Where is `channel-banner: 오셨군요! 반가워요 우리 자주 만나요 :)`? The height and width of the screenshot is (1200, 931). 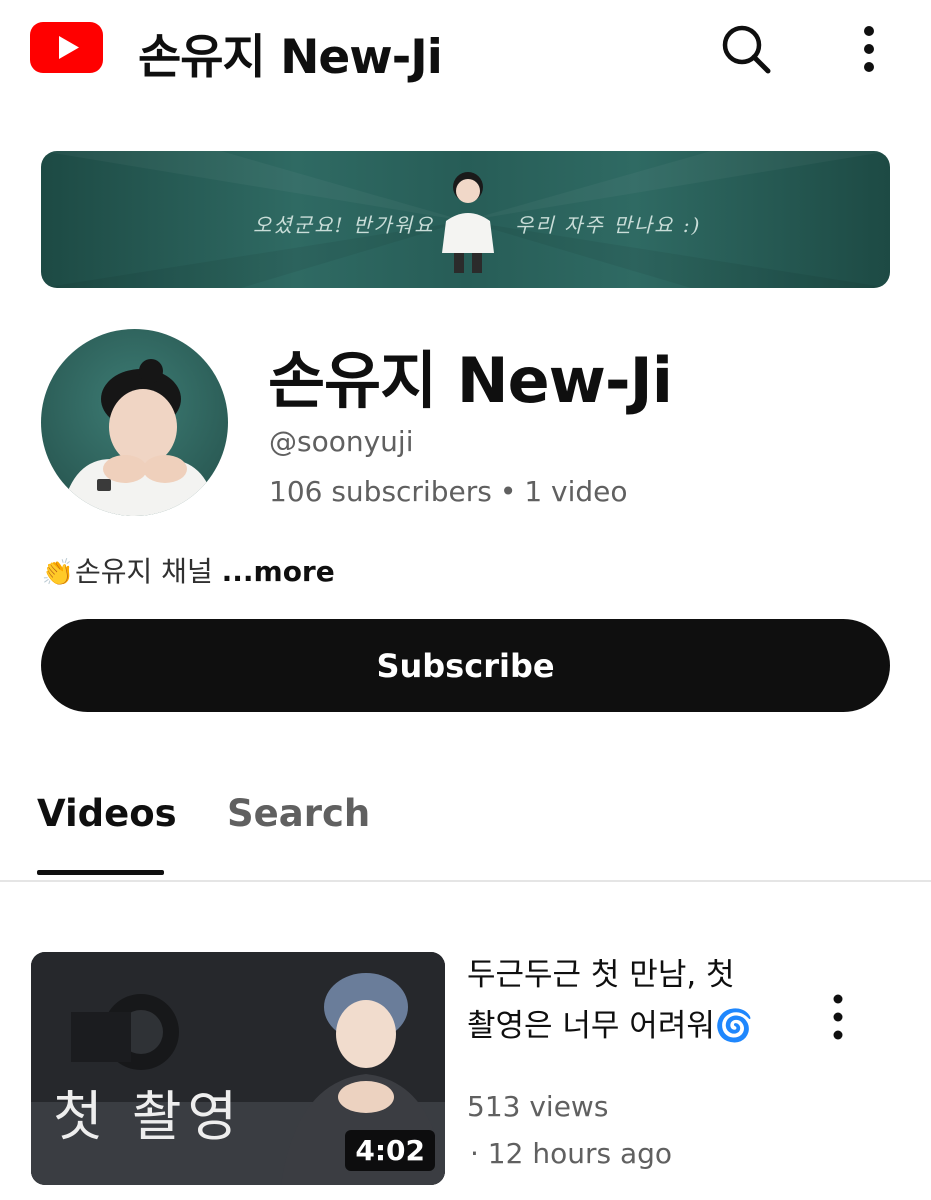
channel-banner: 오셨군요! 반가워요 우리 자주 만나요 :) is located at coordinates (465, 219).